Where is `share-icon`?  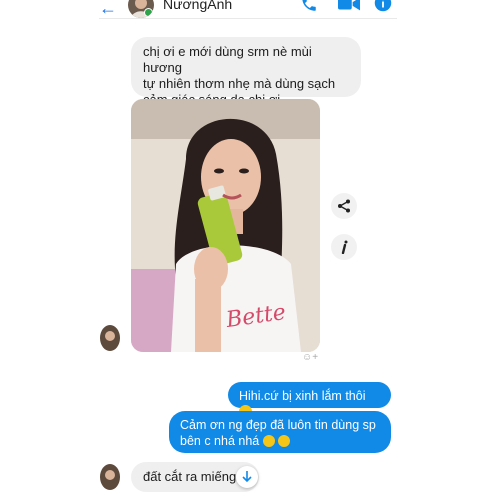 share-icon is located at coordinates (344, 206).